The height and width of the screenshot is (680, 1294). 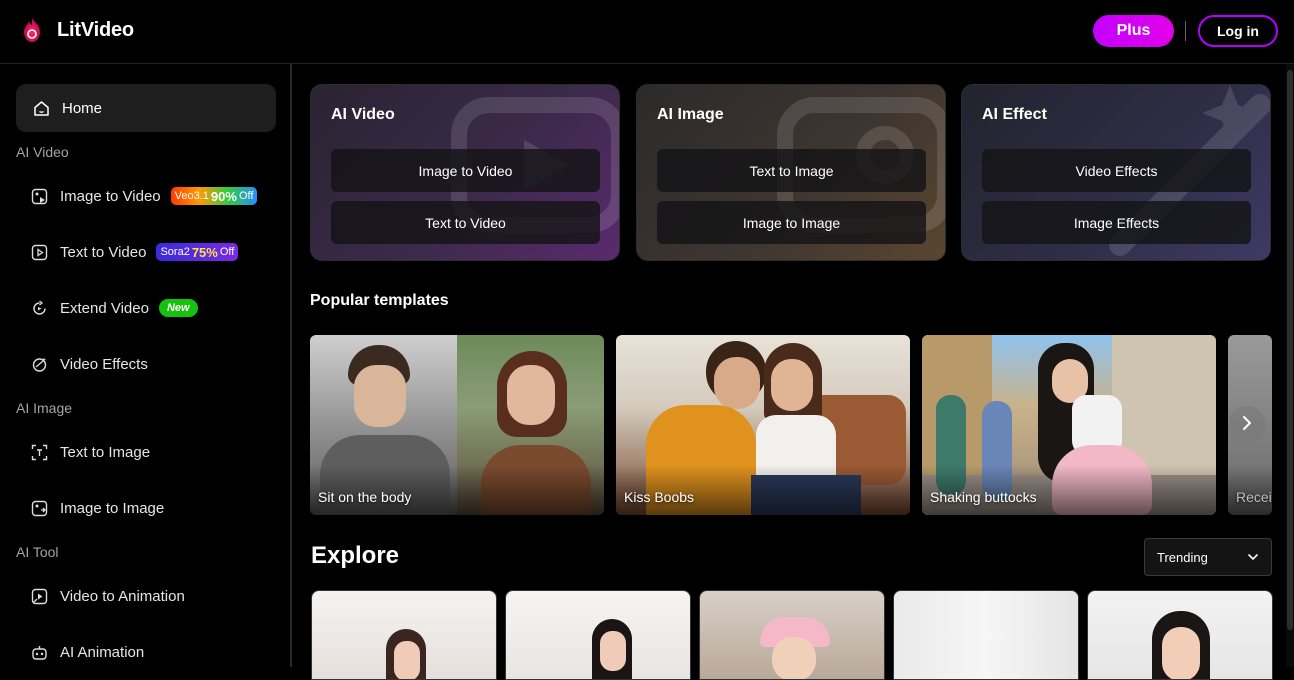 I want to click on sidebar-item-video-effects: Video Effects, so click(x=89, y=364).